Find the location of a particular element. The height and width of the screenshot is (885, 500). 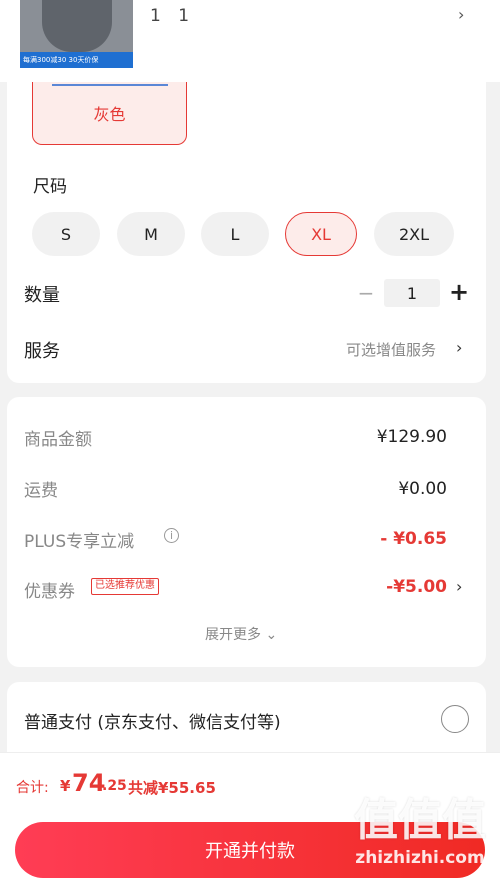

total-amount-decimal: .25 is located at coordinates (114, 786).